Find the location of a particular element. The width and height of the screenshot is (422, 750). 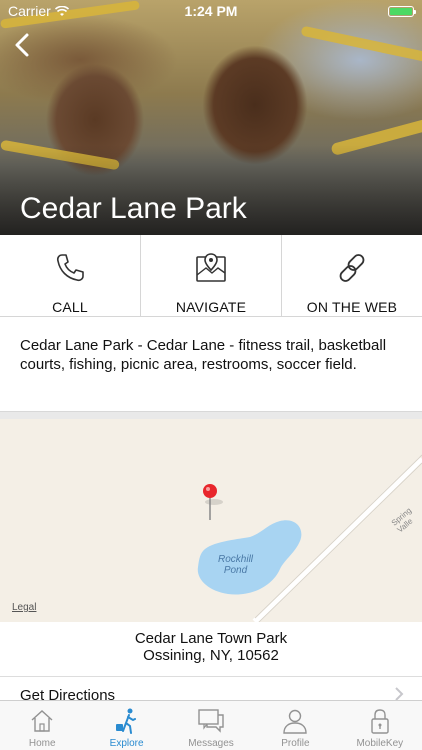

navigate-label: NAVIGATE is located at coordinates (211, 307).